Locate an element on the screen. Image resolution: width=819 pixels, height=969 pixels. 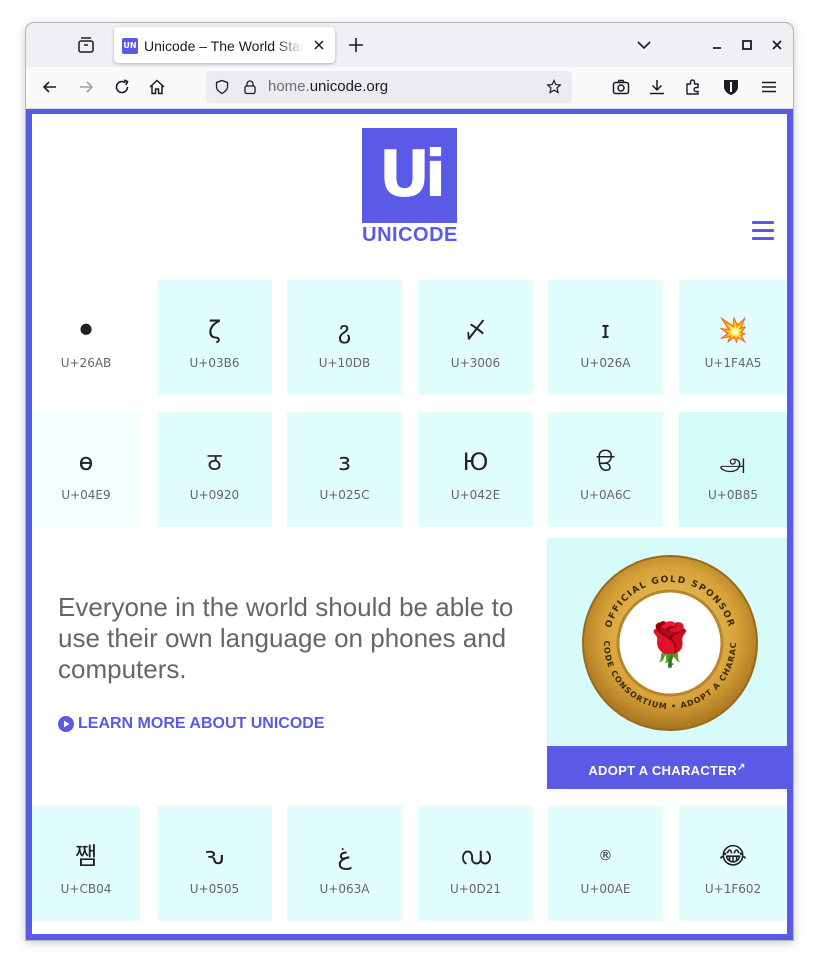
rose-icon: 🌹 is located at coordinates (670, 644).